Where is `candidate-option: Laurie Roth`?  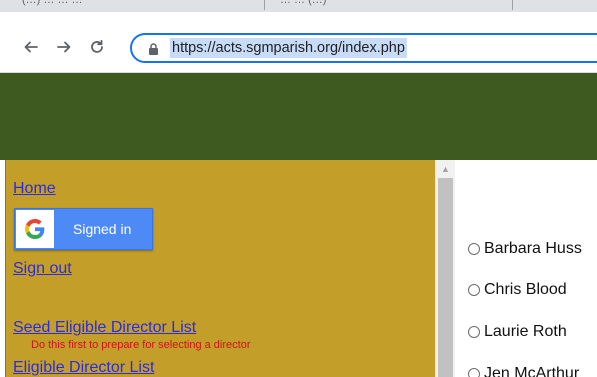 candidate-option: Laurie Roth is located at coordinates (517, 332).